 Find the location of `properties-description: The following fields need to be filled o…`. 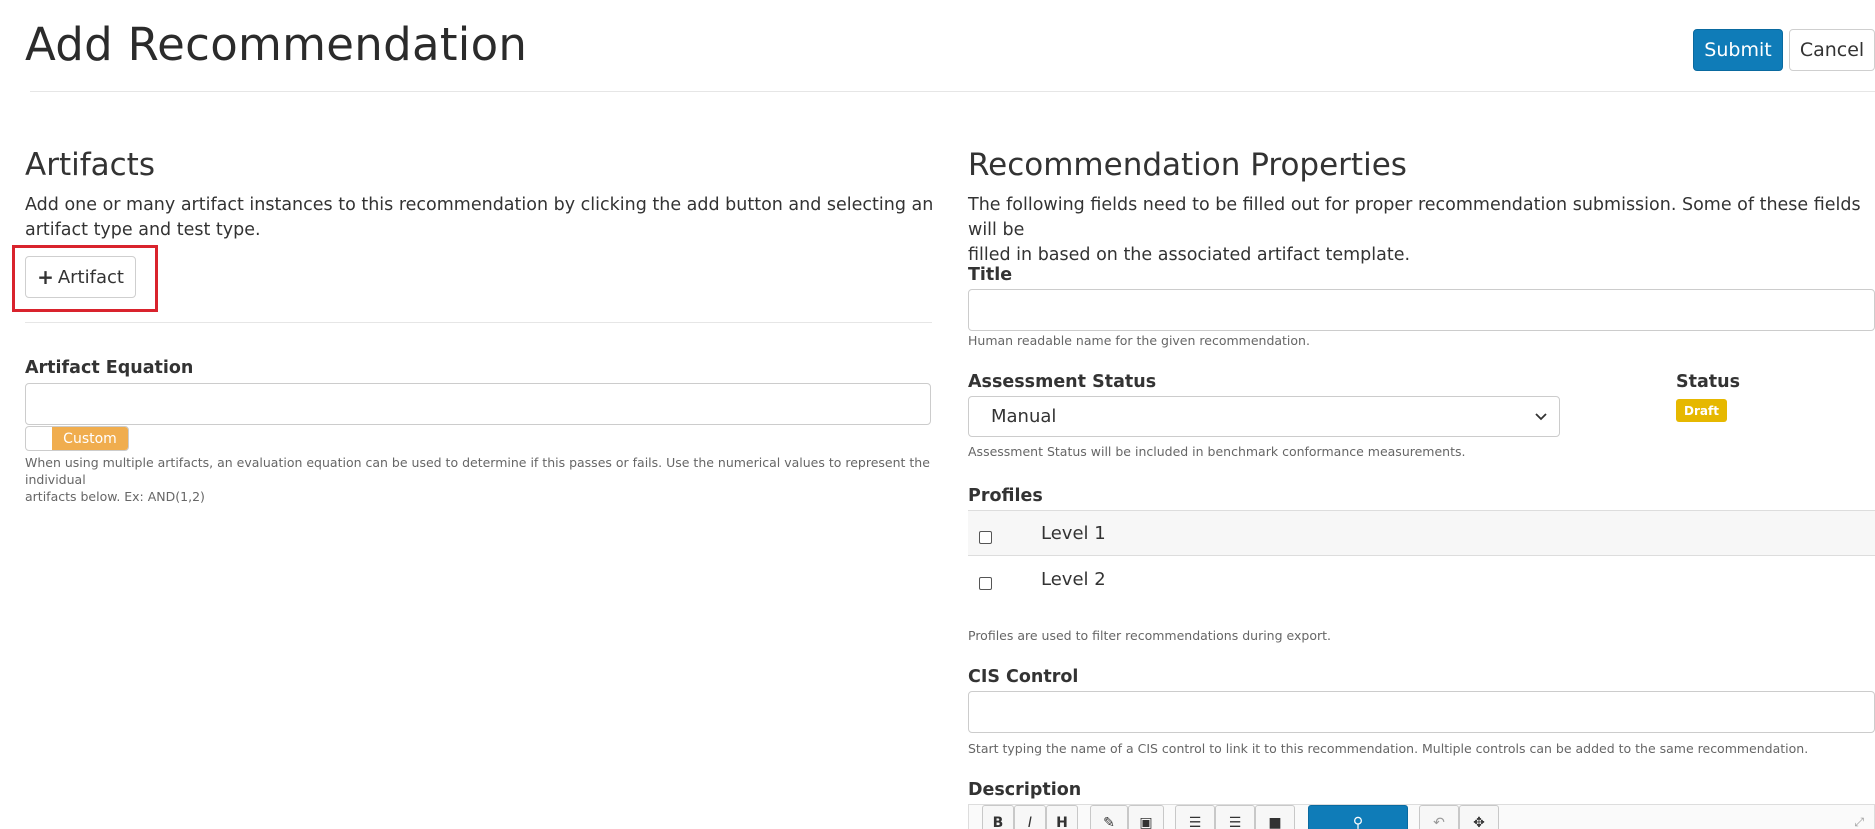

properties-description: The following fields need to be filled o… is located at coordinates (1421, 230).